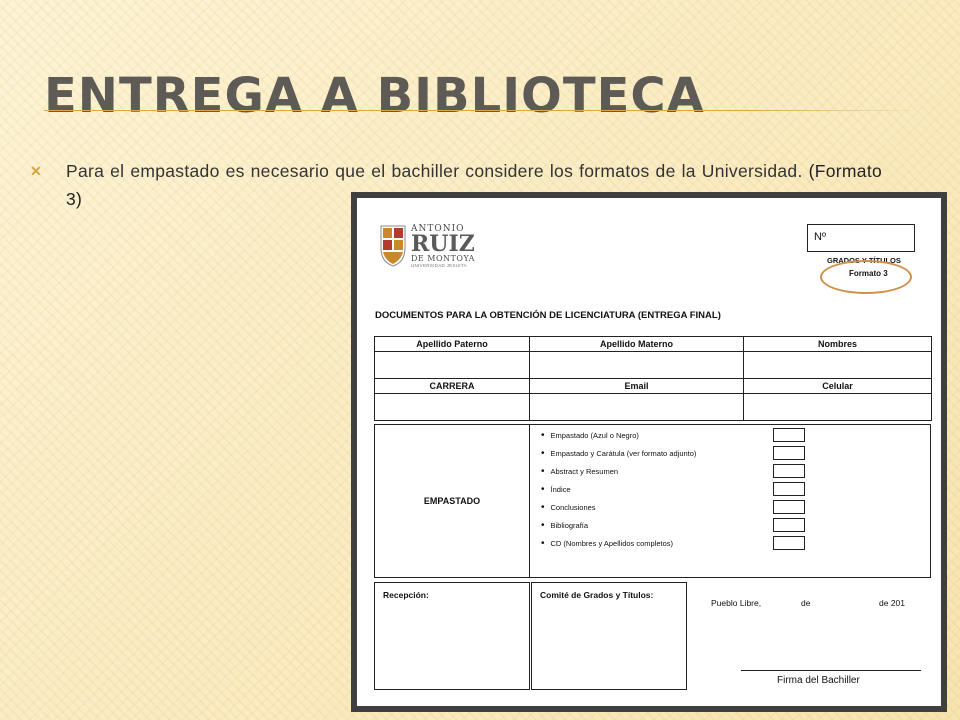  I want to click on signature-label: Firma del Bachiller, so click(818, 680).